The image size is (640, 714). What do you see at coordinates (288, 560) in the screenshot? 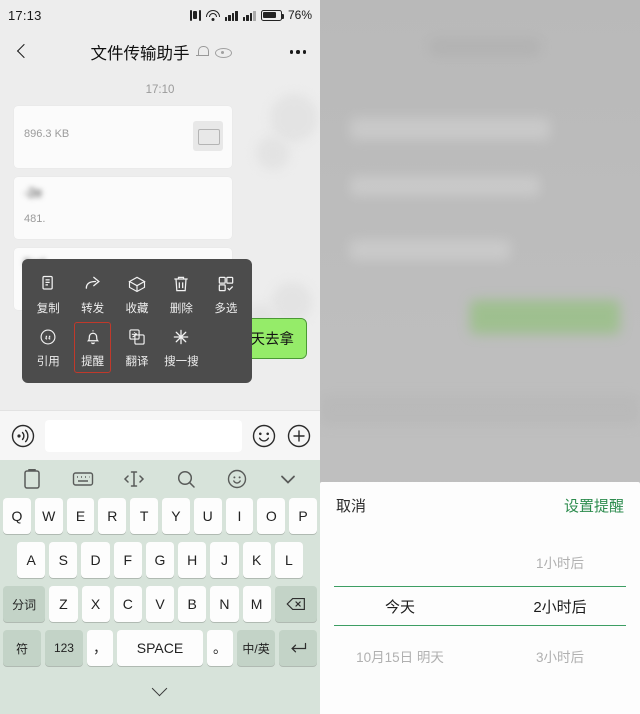
I see `key-l: L` at bounding box center [288, 560].